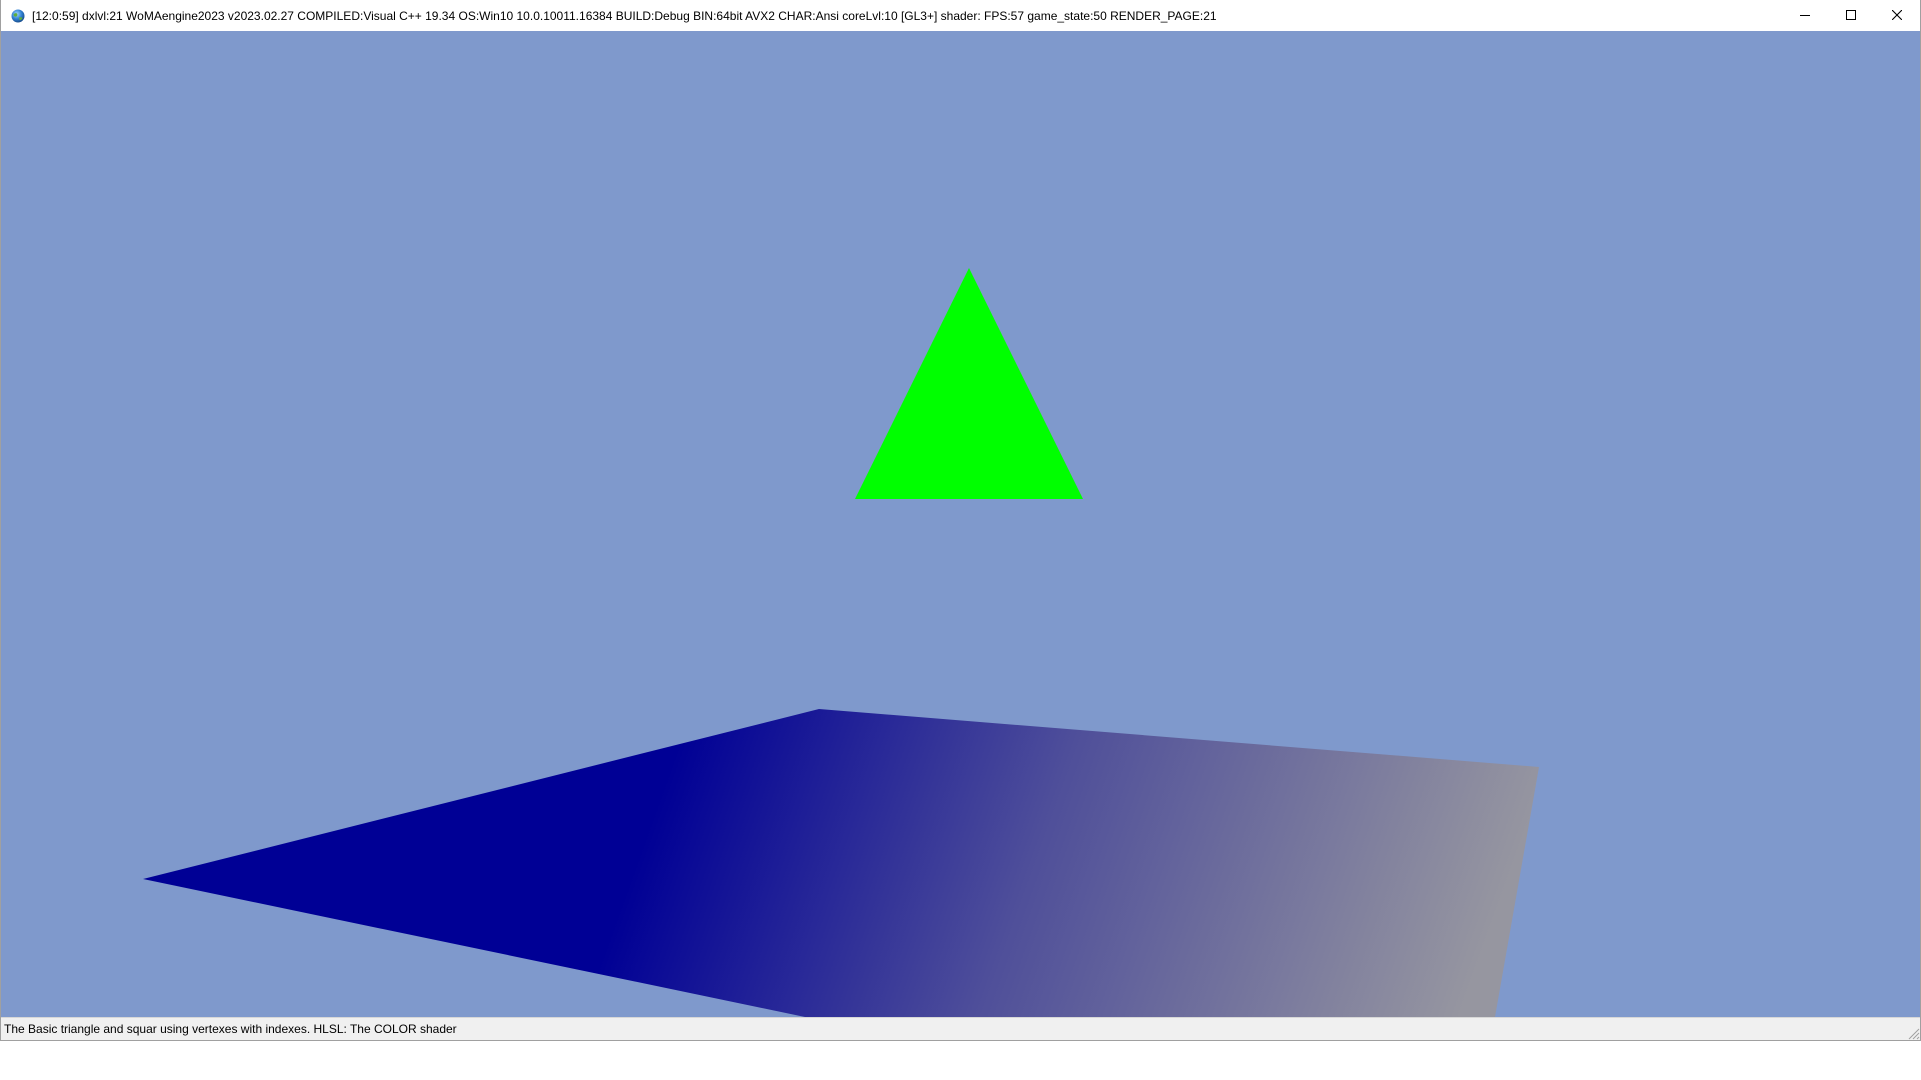 This screenshot has width=1921, height=1080. I want to click on maximize-button, so click(1851, 15).